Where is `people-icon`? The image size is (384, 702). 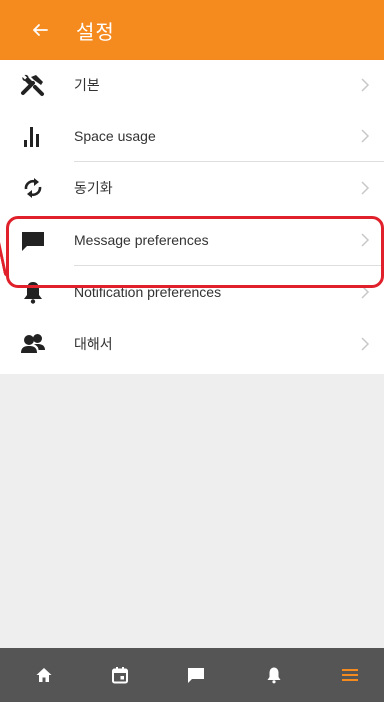
people-icon is located at coordinates (33, 344).